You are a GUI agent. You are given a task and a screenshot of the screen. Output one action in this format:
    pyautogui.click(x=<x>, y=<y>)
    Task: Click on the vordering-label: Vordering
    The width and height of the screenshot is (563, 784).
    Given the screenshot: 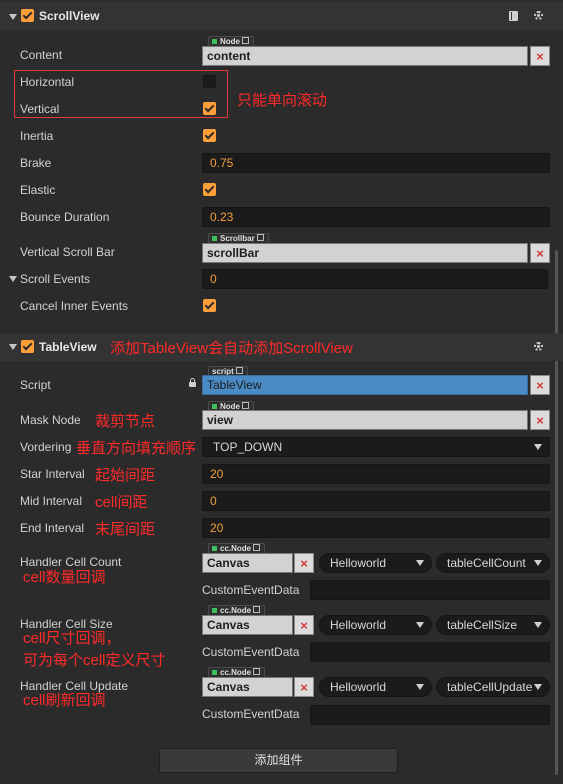 What is the action you would take?
    pyautogui.click(x=46, y=447)
    